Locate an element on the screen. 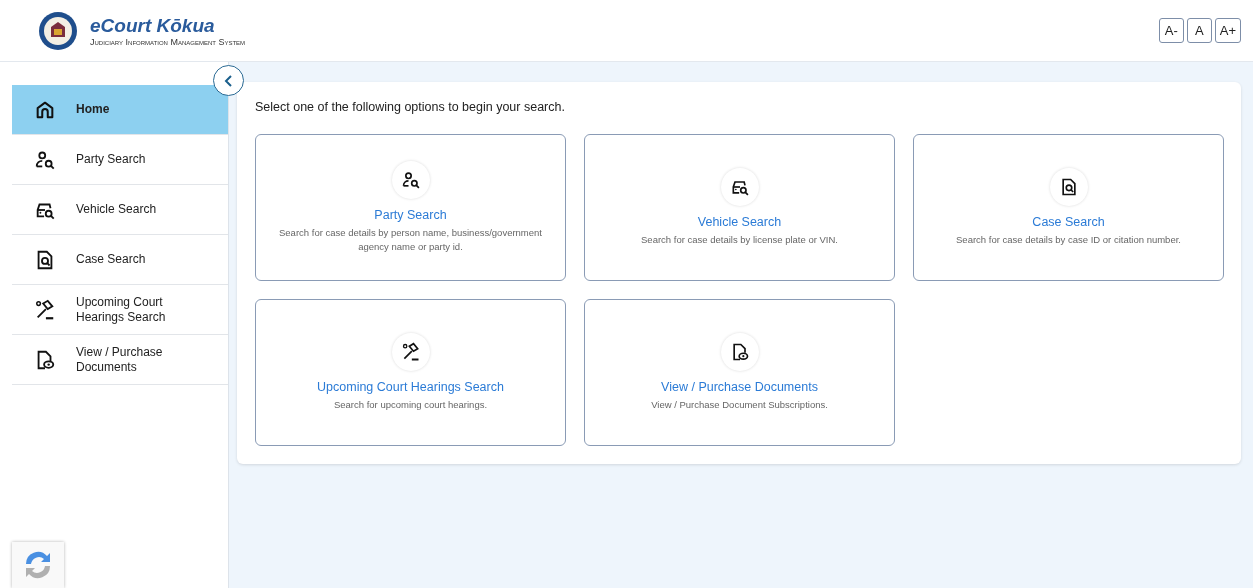 This screenshot has height=588, width=1253. person-search-icon is located at coordinates (410, 180).